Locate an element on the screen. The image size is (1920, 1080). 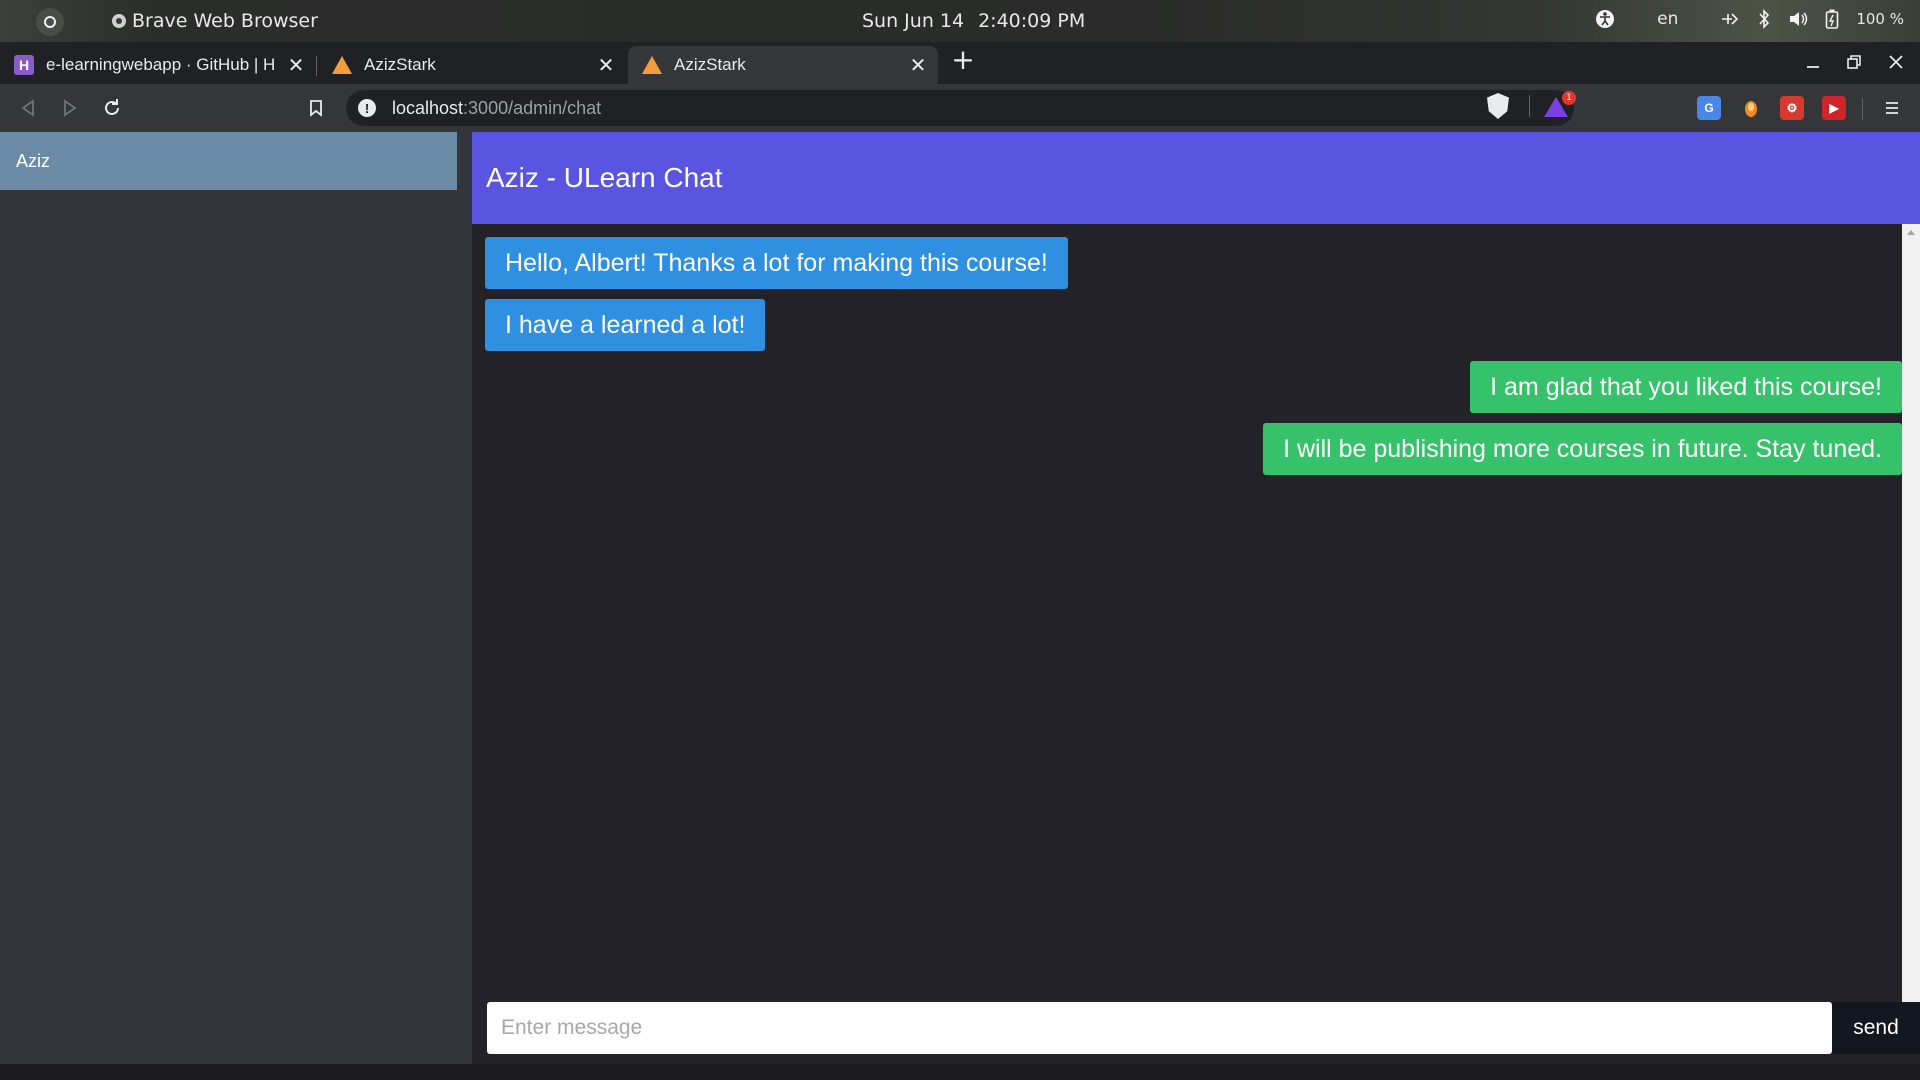
active-app-menu: Brave Web Browser is located at coordinates (215, 21).